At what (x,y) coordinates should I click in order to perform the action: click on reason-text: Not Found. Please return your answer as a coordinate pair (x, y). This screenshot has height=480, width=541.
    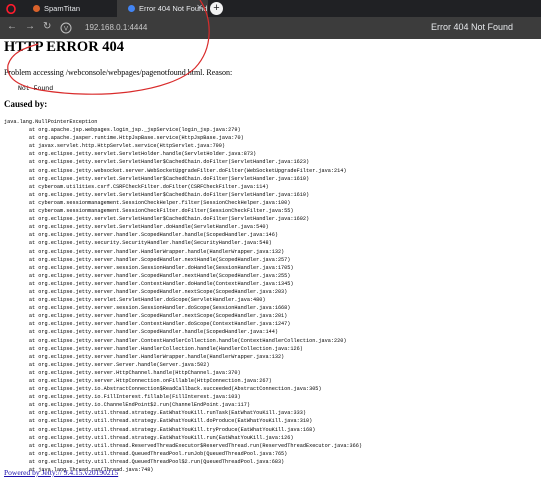
    Looking at the image, I should click on (36, 88).